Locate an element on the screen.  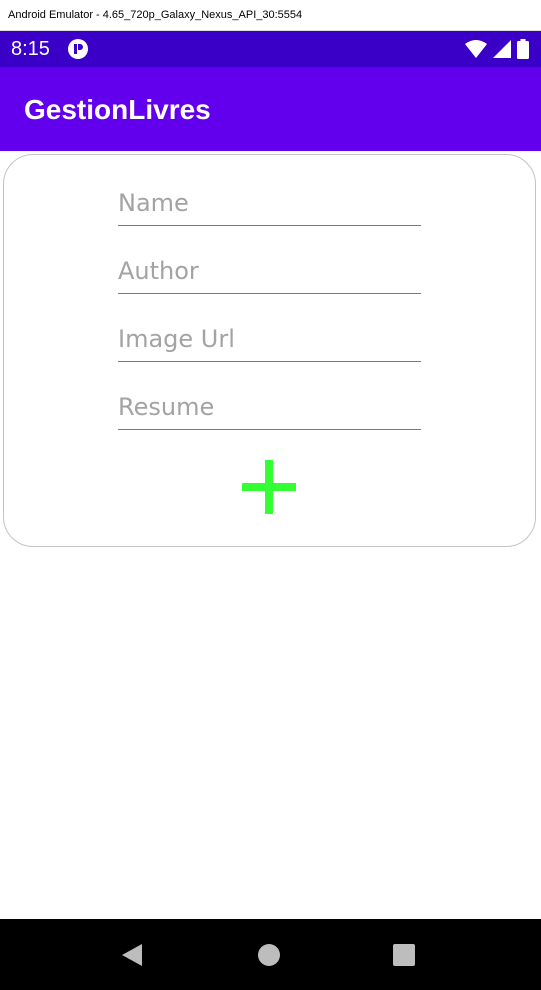
notification-icon is located at coordinates (78, 49).